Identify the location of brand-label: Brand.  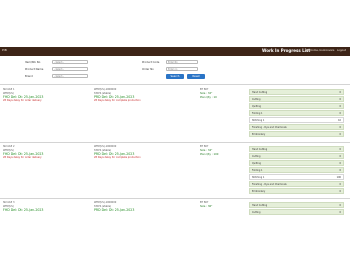
(29, 76).